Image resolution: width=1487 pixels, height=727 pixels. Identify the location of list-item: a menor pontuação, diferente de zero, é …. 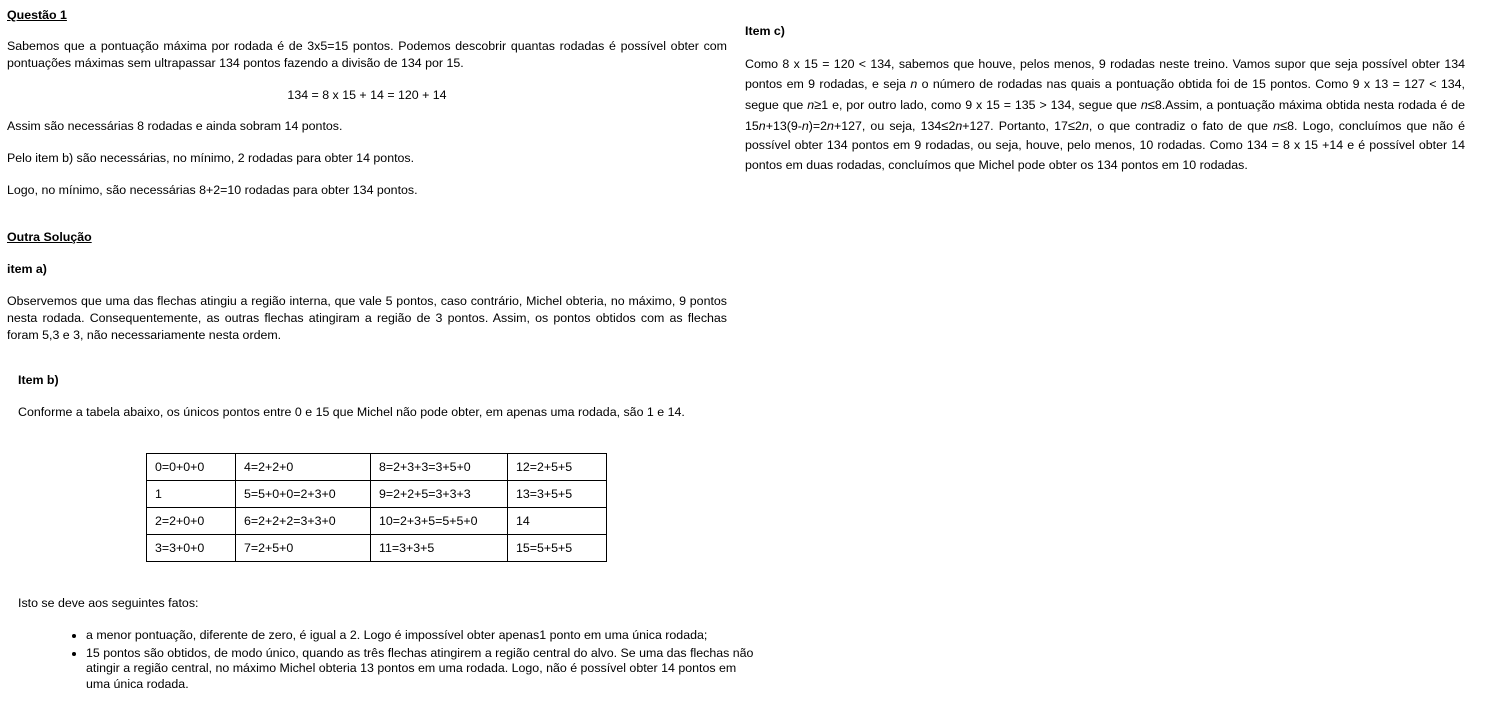
(423, 636).